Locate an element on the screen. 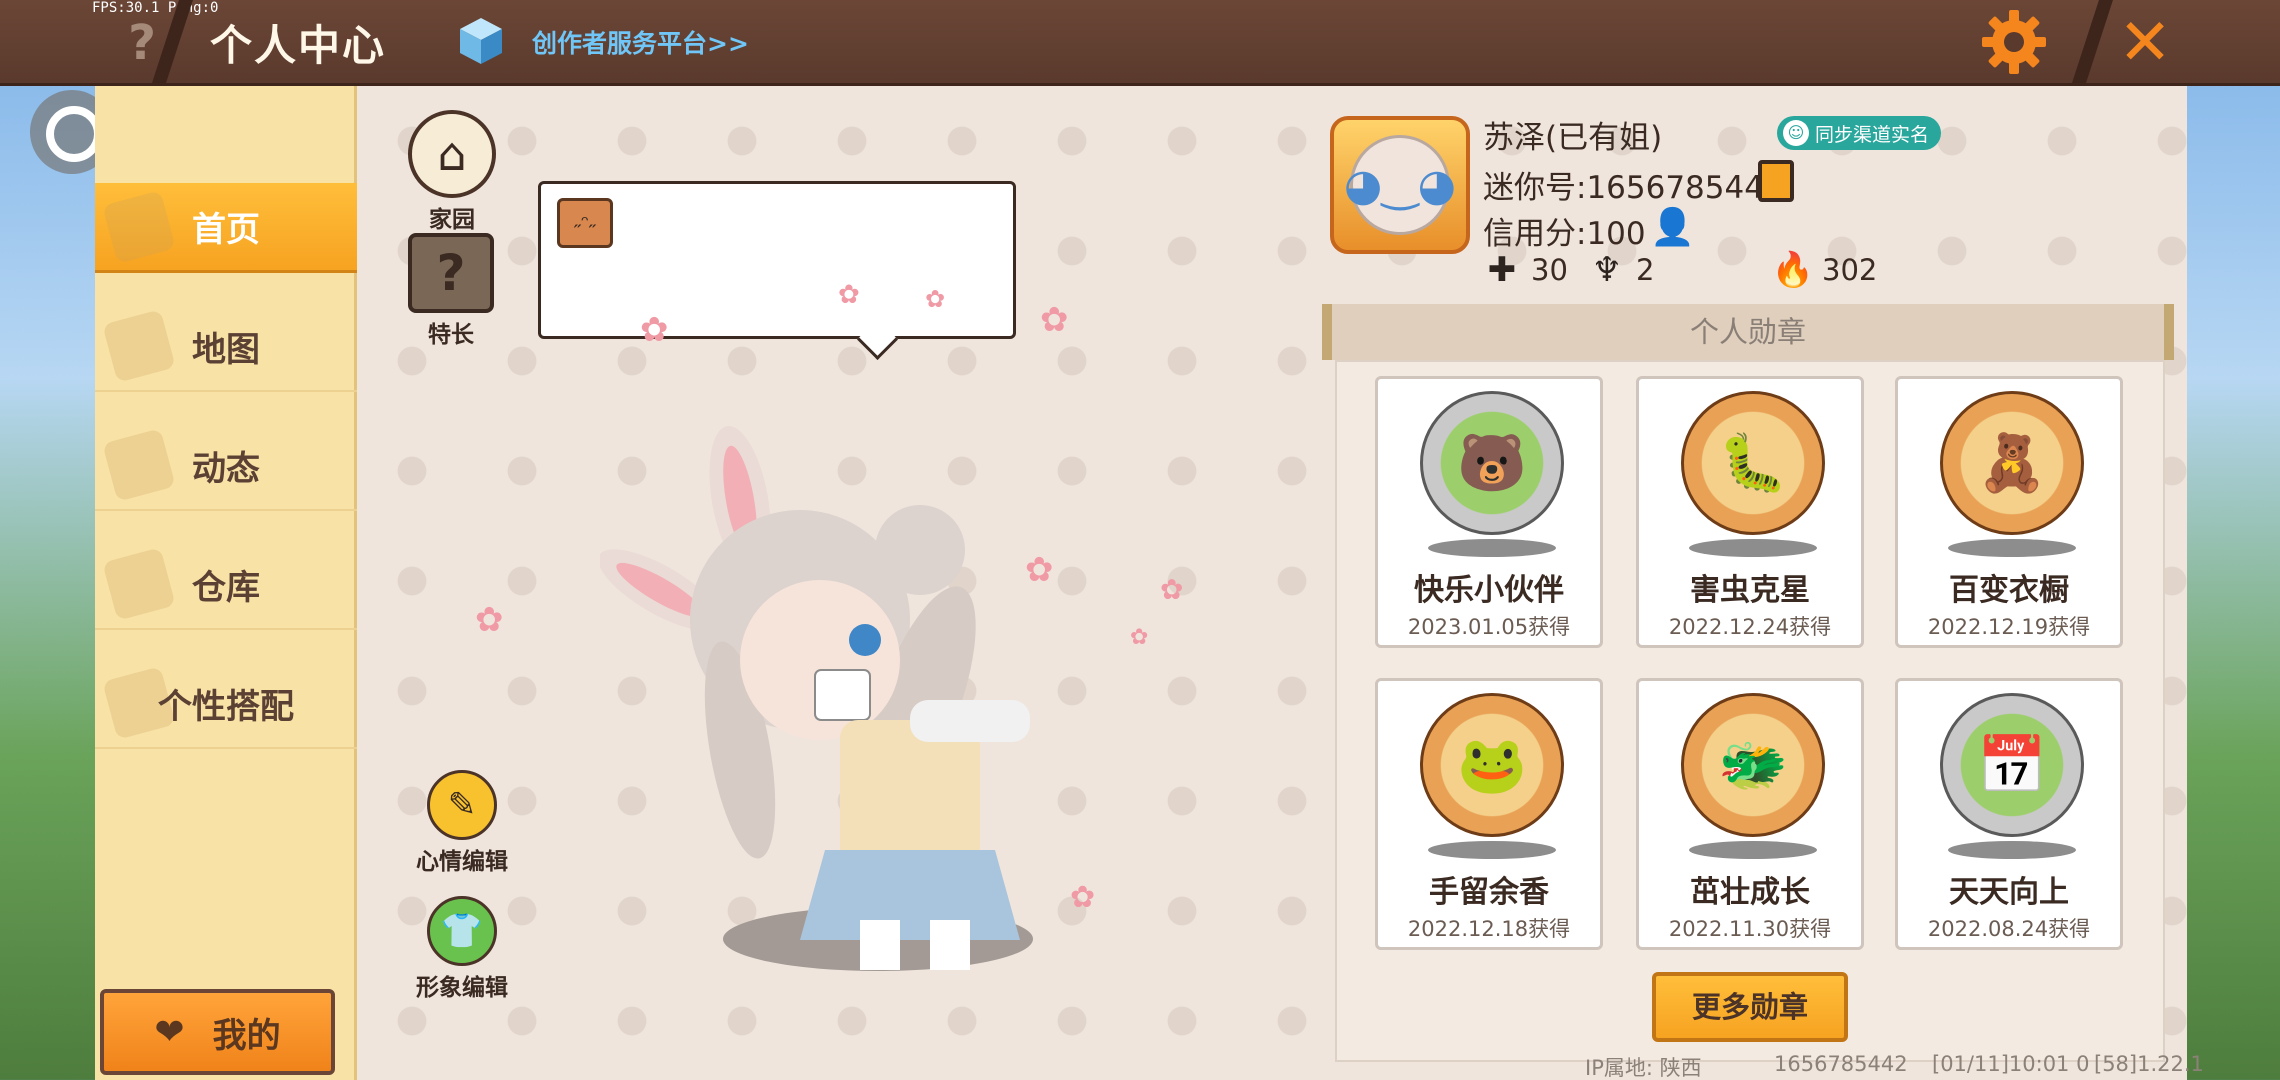 This screenshot has width=2280, height=1080. medals-header: 个人勋章 is located at coordinates (1748, 332).